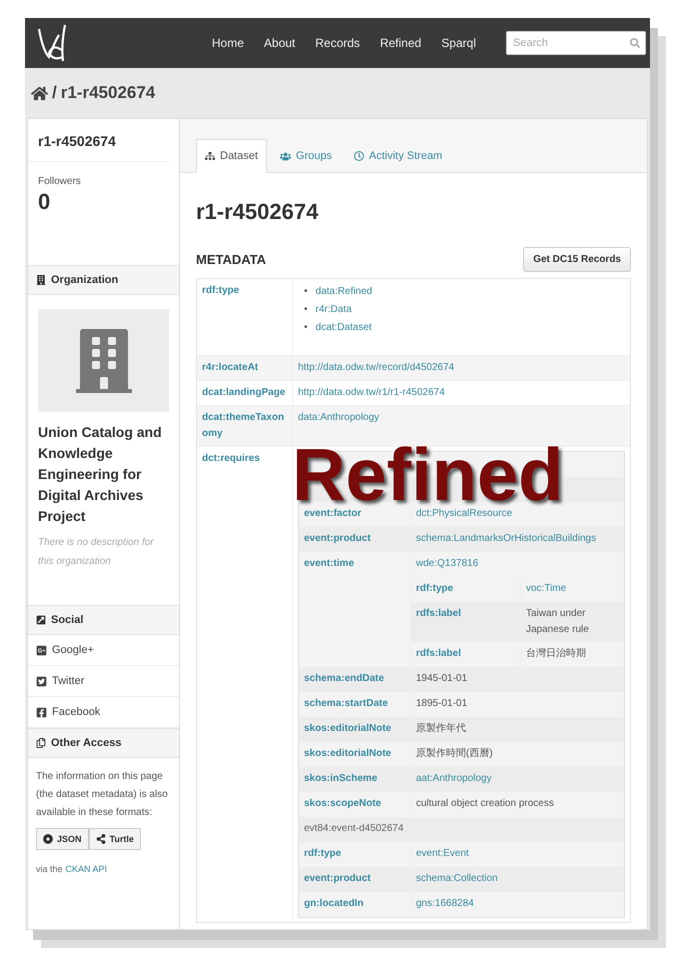 Image resolution: width=688 pixels, height=957 pixels. I want to click on value-link: gns:1668284, so click(445, 903).